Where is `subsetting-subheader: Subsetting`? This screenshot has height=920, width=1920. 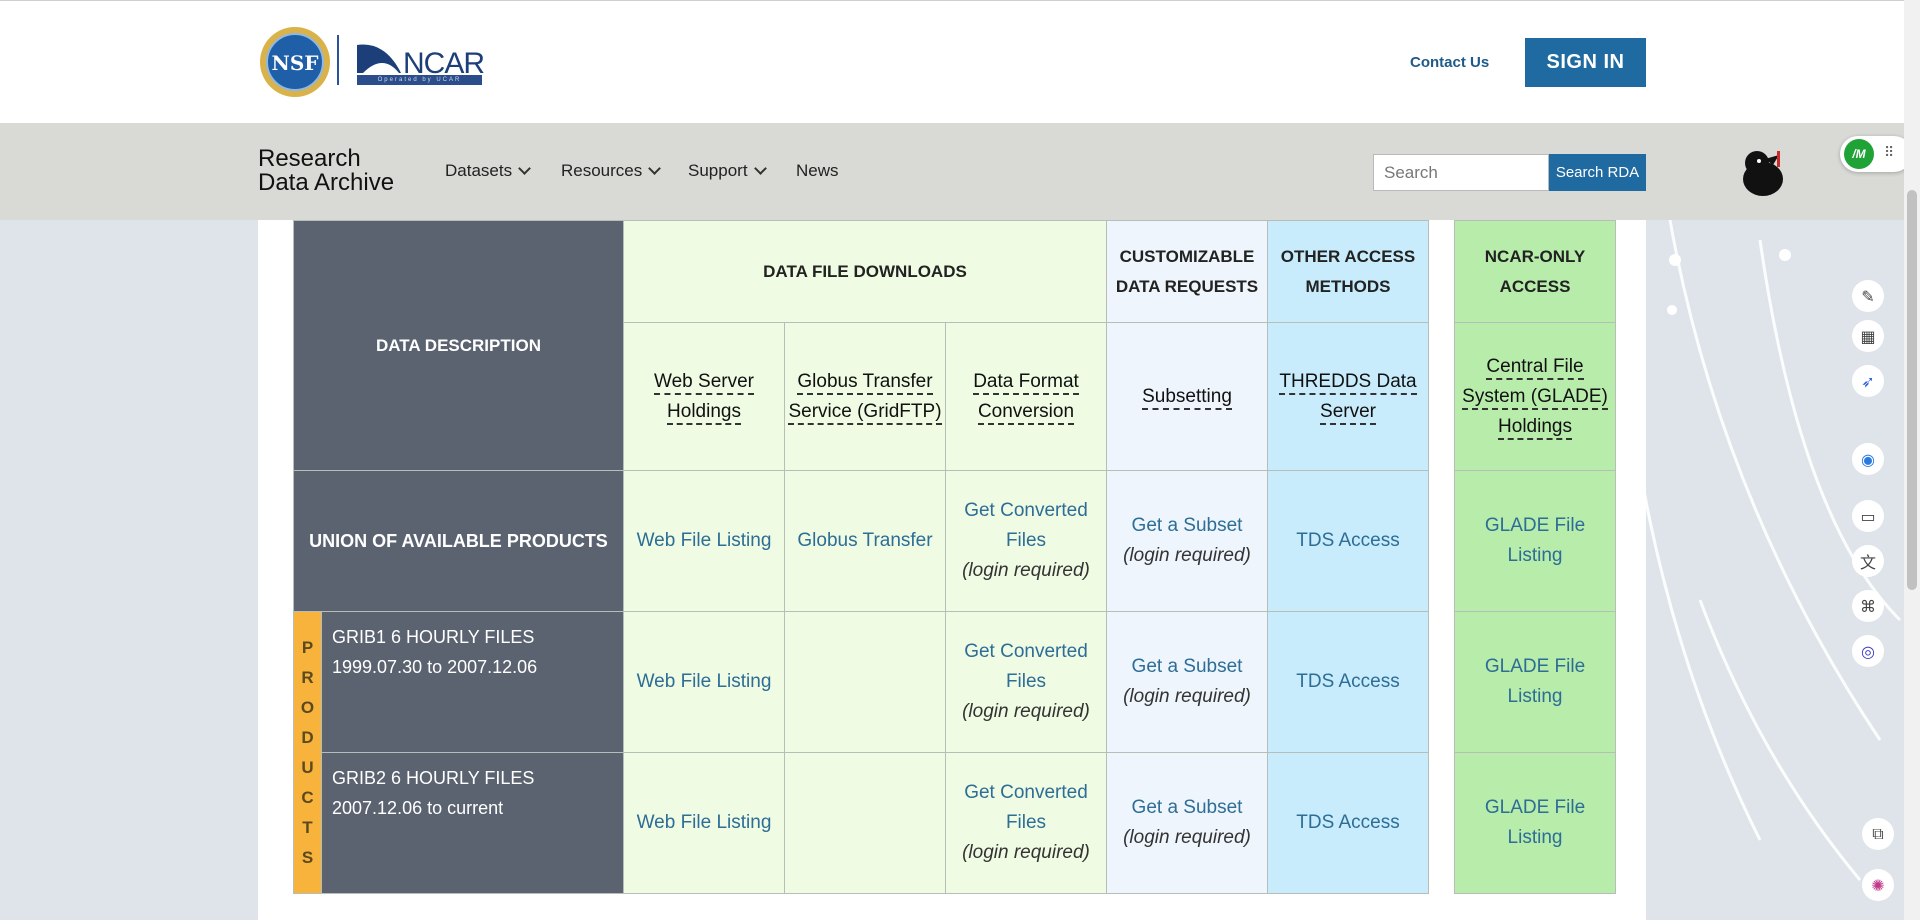
subsetting-subheader: Subsetting is located at coordinates (1187, 396).